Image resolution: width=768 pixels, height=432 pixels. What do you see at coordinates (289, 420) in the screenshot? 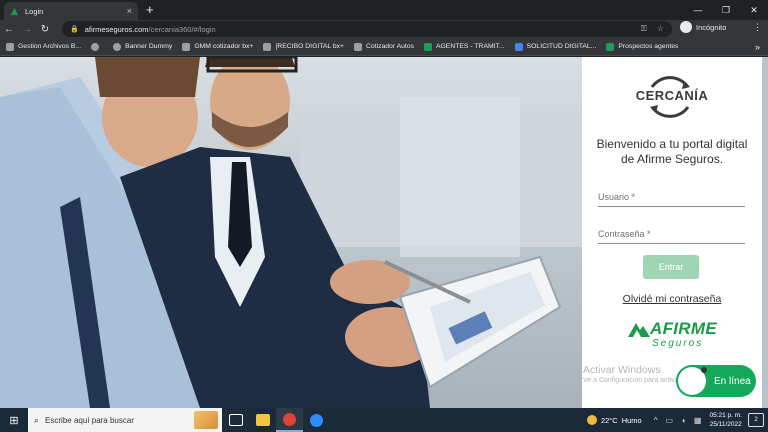
I see `chrome-icon` at bounding box center [289, 420].